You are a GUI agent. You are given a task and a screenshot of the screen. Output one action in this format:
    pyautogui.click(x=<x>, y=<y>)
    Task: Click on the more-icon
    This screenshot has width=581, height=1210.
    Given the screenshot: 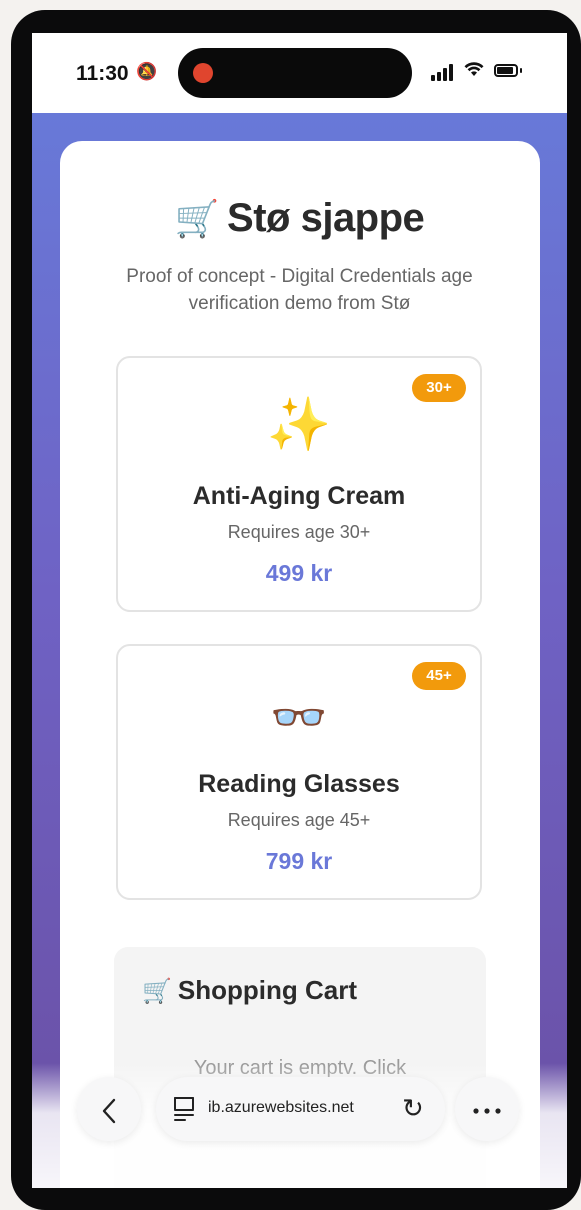 What is the action you would take?
    pyautogui.click(x=487, y=1111)
    